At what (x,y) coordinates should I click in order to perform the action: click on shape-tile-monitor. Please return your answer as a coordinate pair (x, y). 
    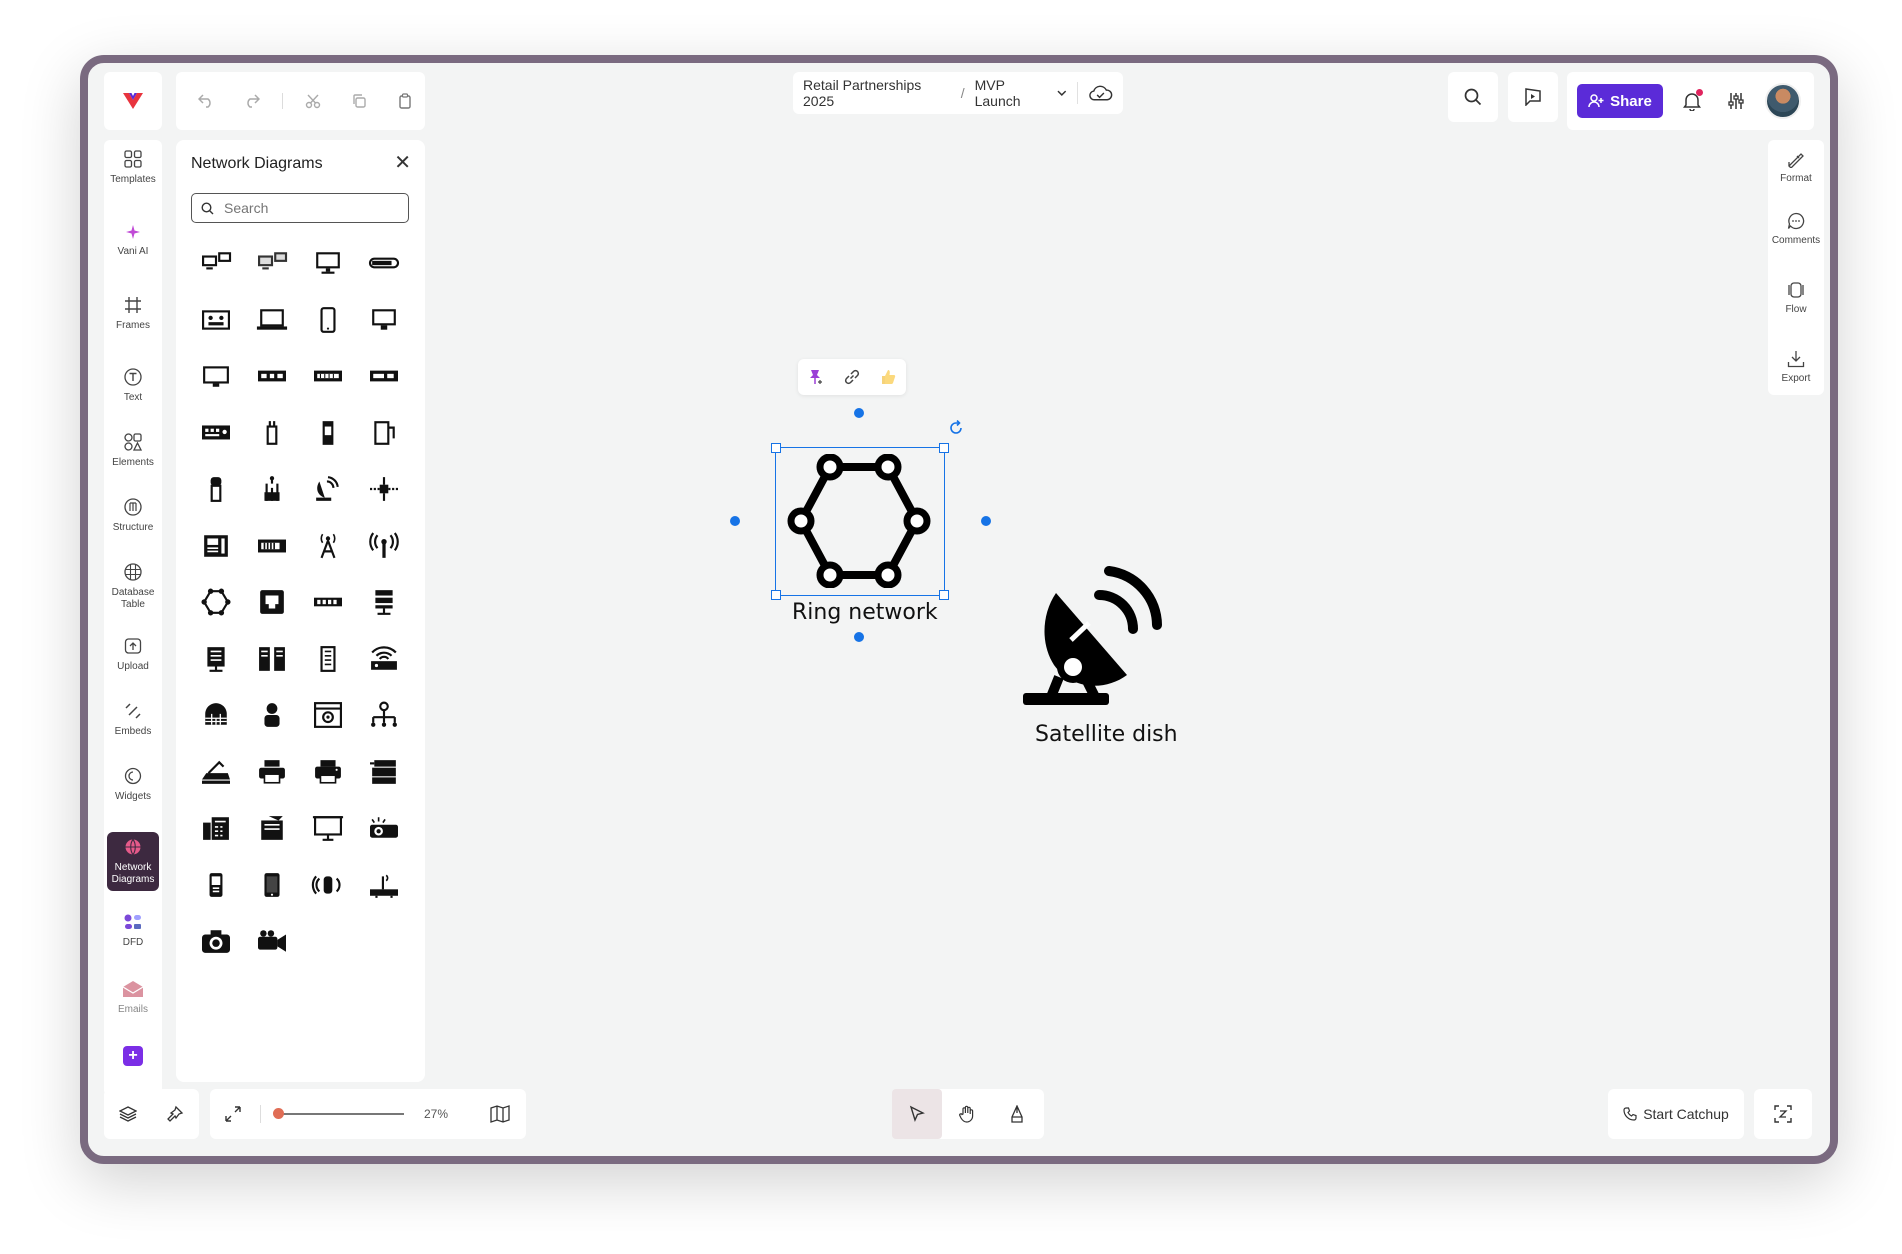
    Looking at the image, I should click on (384, 320).